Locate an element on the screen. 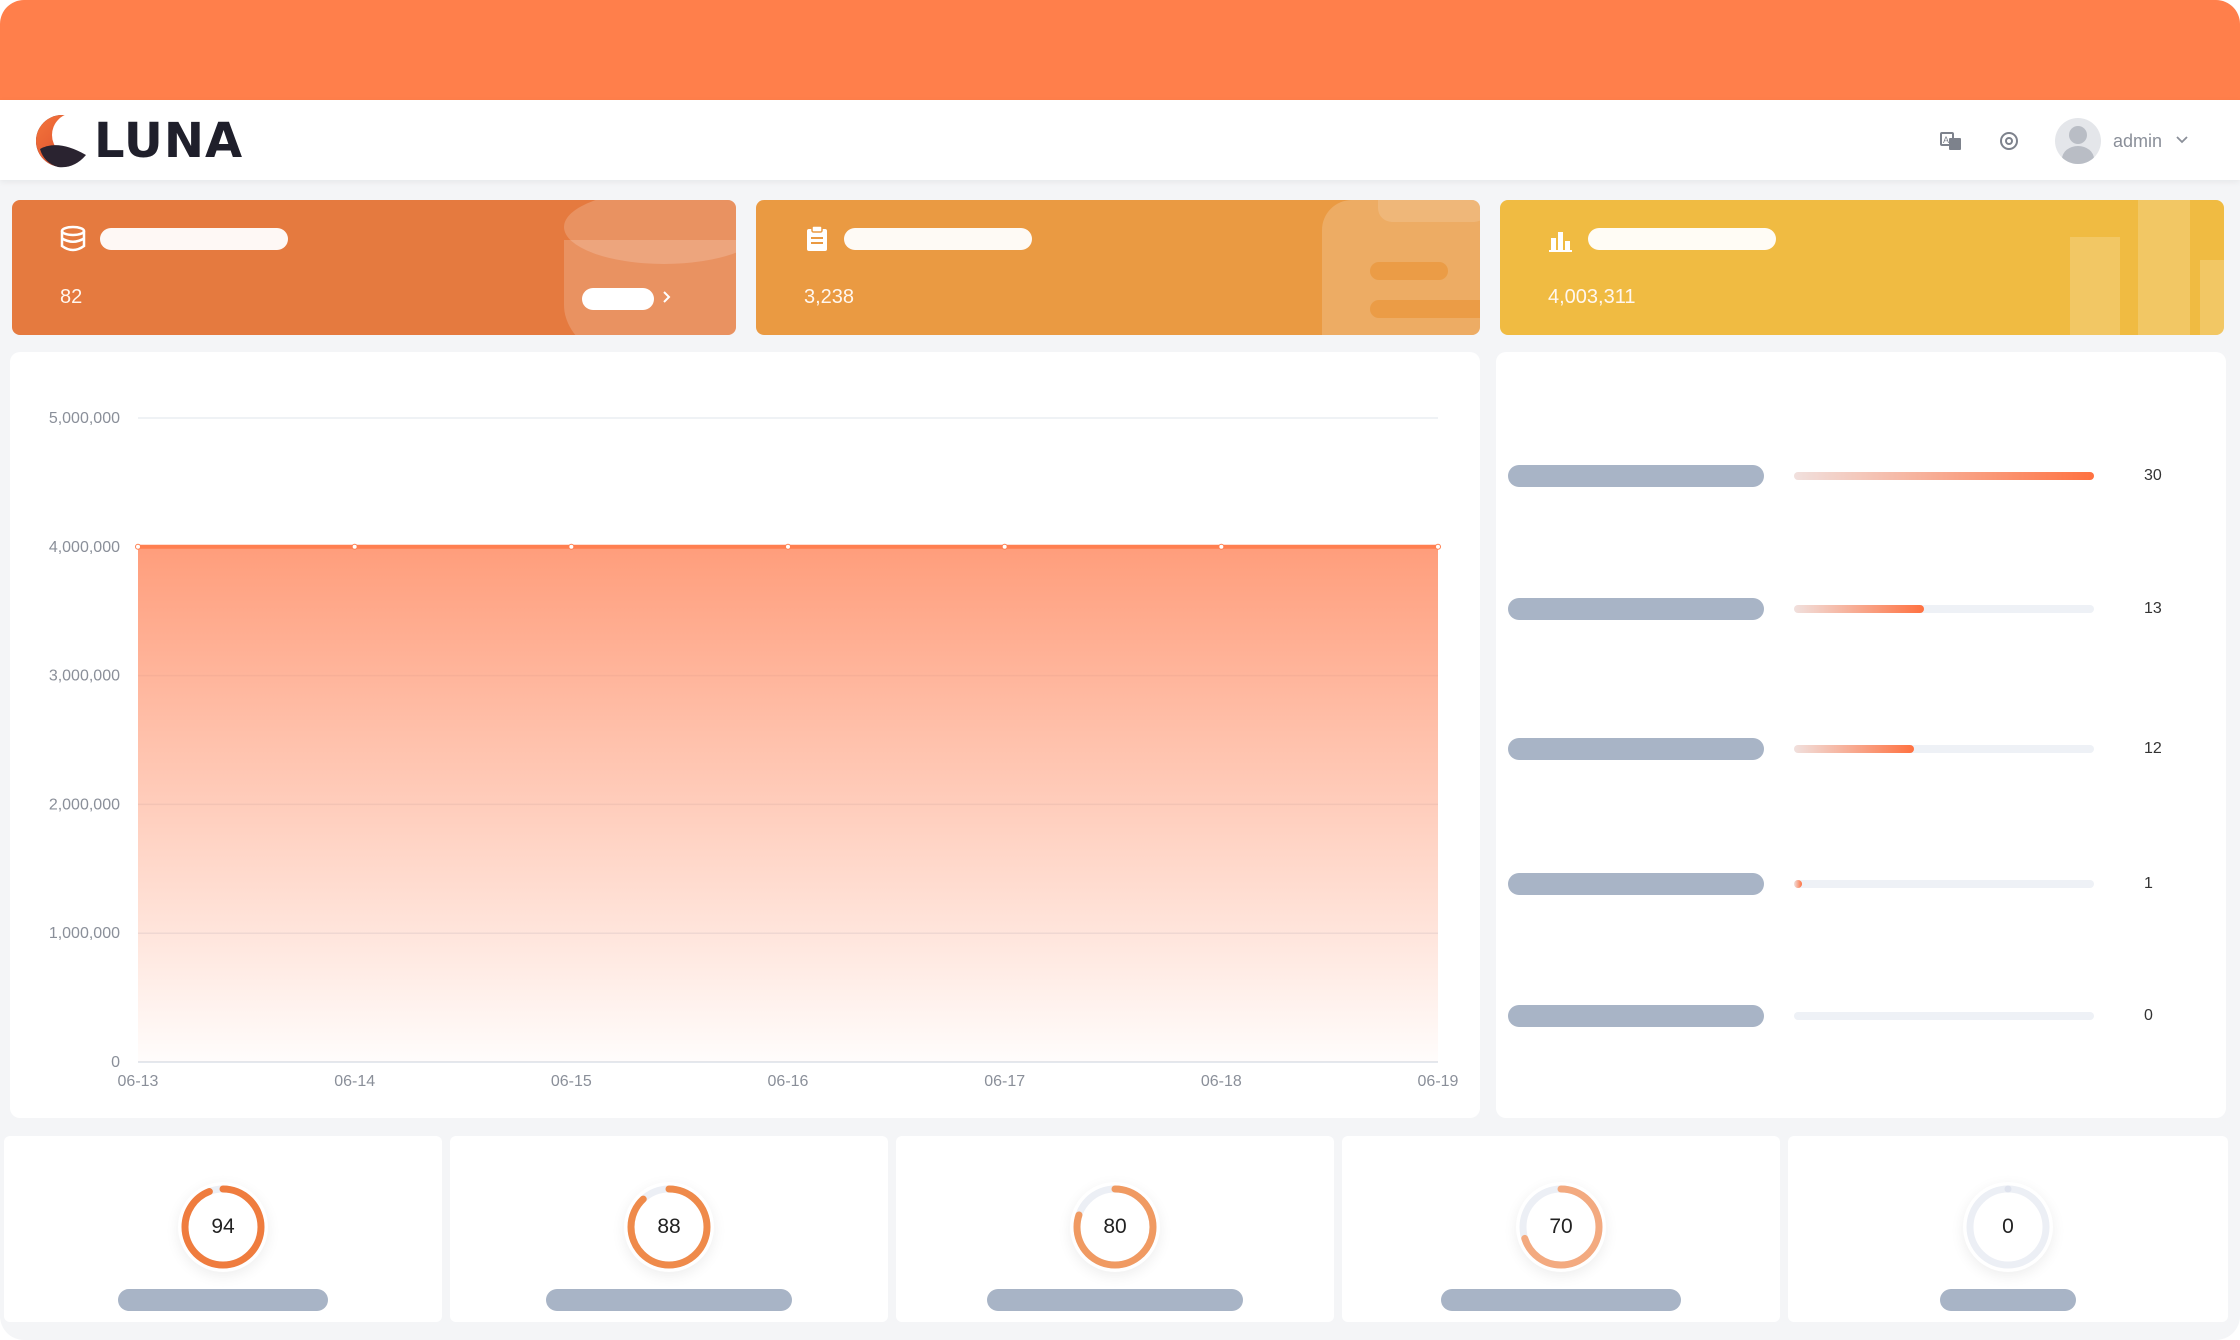  x-tick-label: 06-15 is located at coordinates (571, 1081).